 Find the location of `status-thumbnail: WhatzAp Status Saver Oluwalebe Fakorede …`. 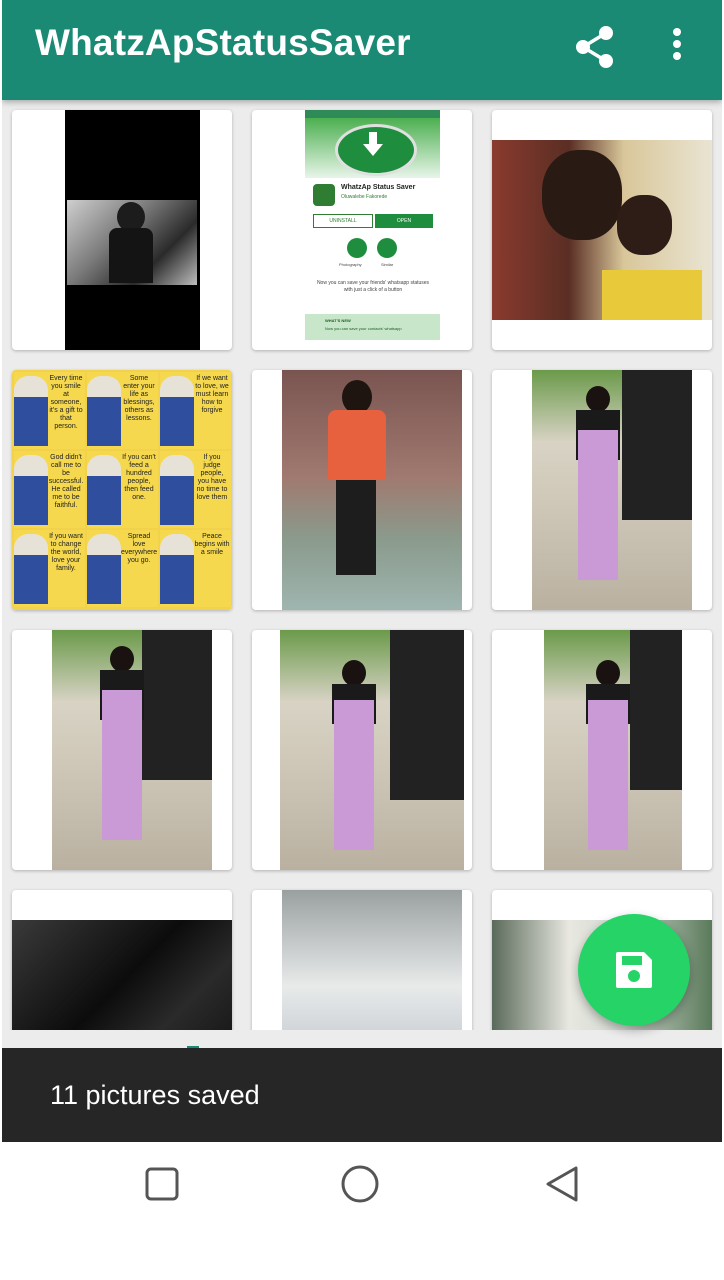

status-thumbnail: WhatzAp Status Saver Oluwalebe Fakorede … is located at coordinates (362, 230).